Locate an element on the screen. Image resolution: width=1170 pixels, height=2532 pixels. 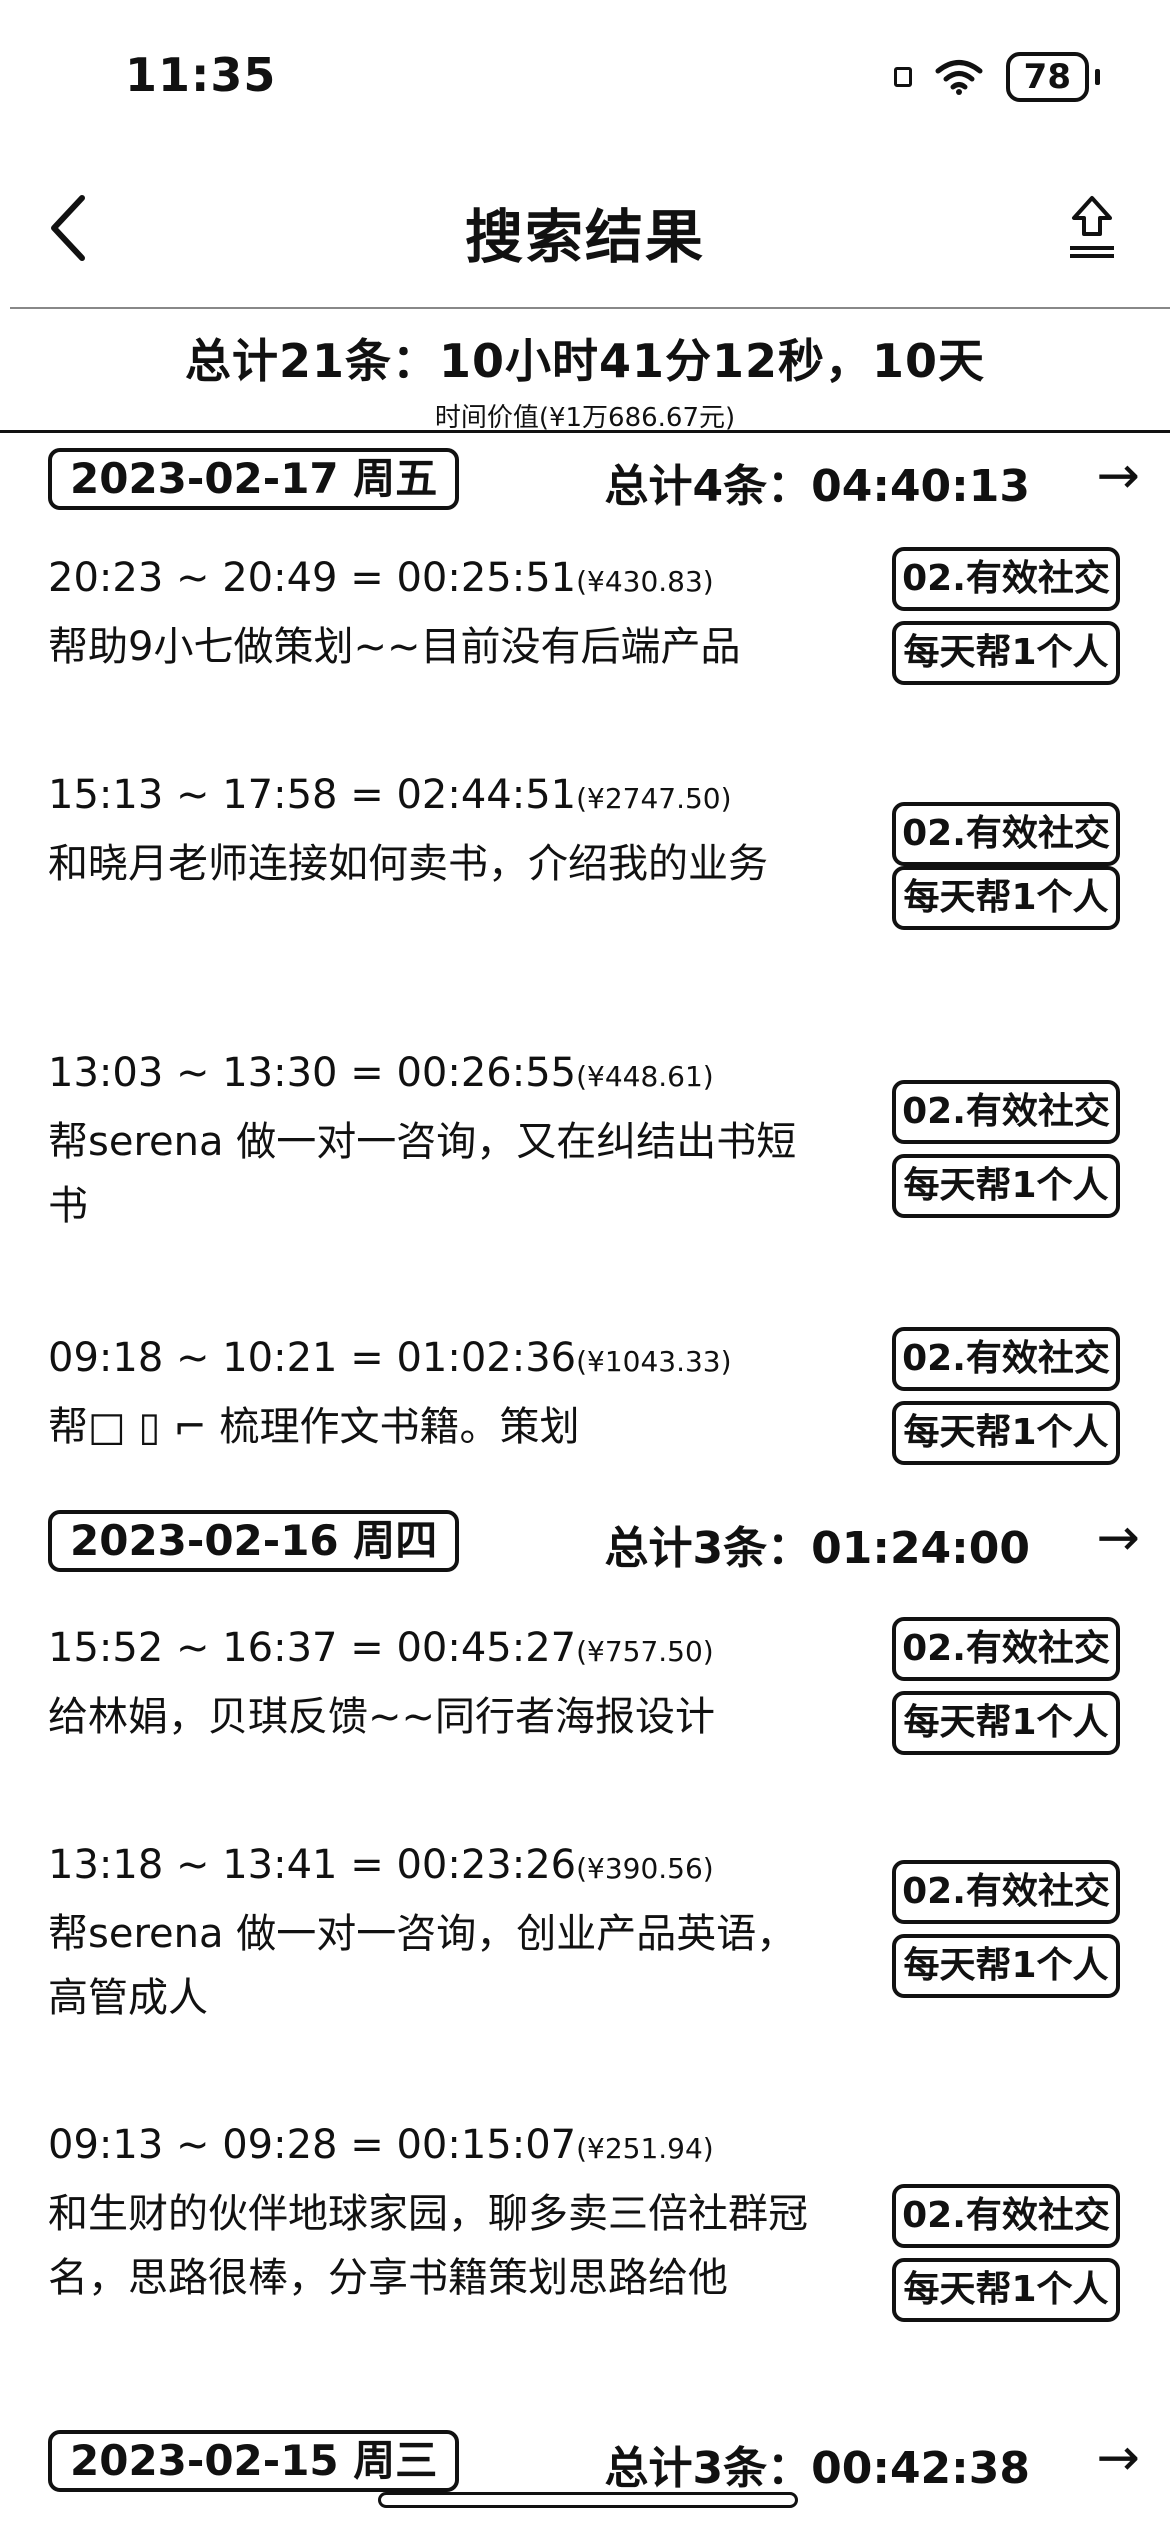
summary-divider is located at coordinates (585, 431).